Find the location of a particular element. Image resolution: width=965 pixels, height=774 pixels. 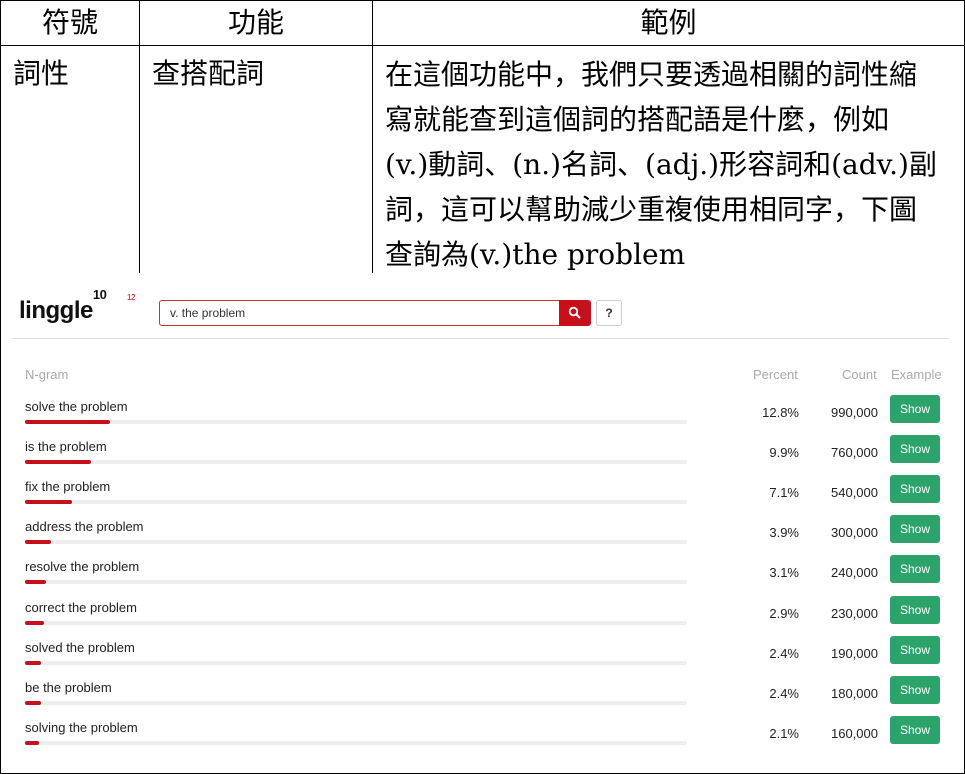

logo-tiny-mark: 12 is located at coordinates (131, 297).